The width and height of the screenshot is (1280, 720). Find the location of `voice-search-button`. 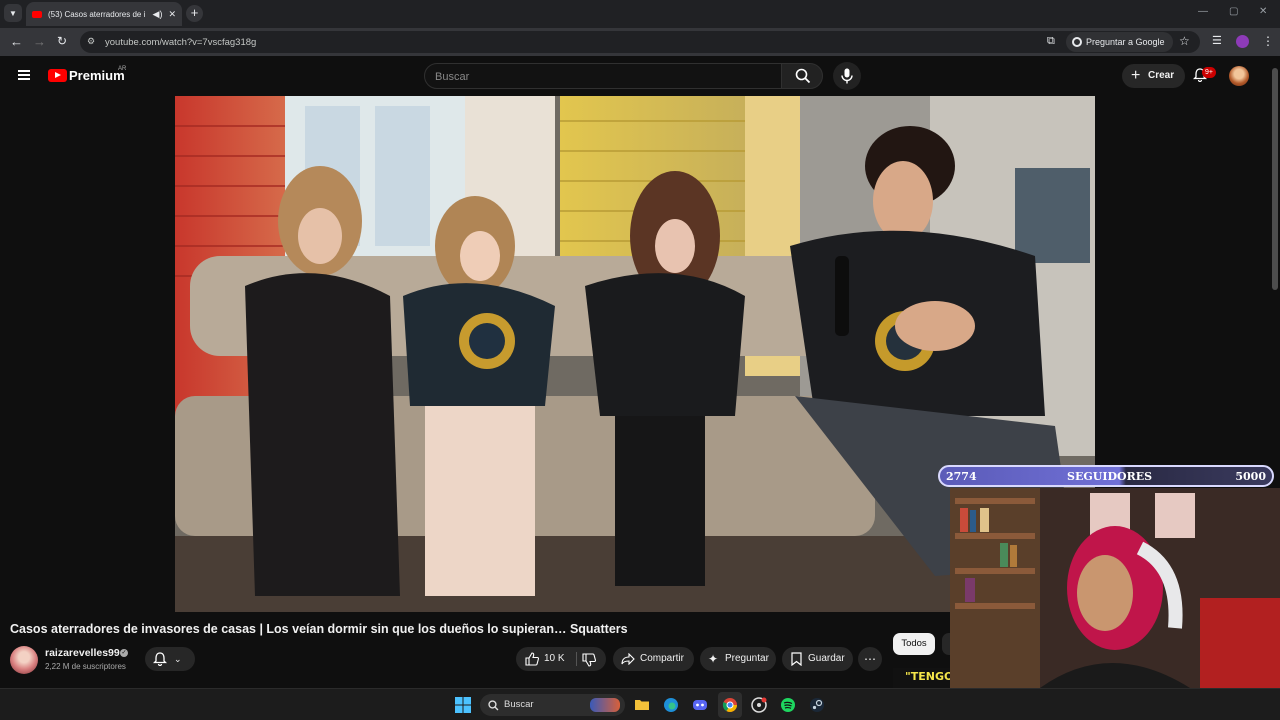

voice-search-button is located at coordinates (847, 76).